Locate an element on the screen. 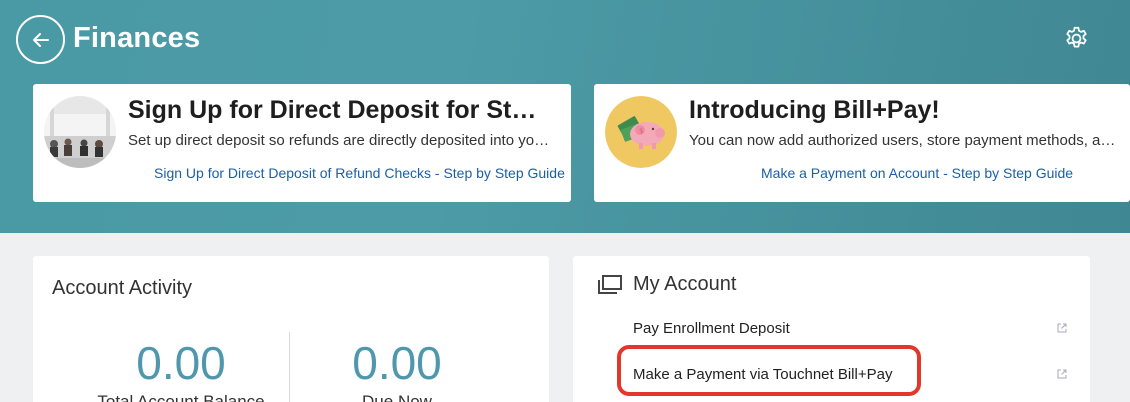 This screenshot has height=402, width=1130. page-title: Finances is located at coordinates (137, 38).